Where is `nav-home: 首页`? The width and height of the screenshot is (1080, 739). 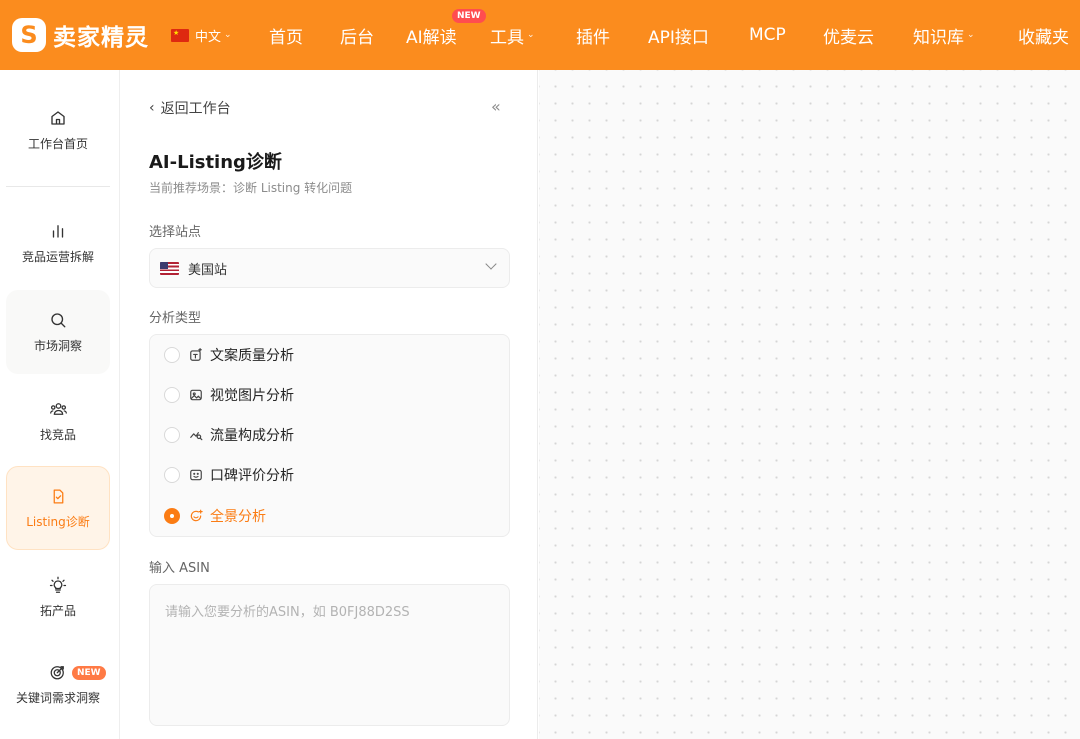
nav-home: 首页 is located at coordinates (286, 35).